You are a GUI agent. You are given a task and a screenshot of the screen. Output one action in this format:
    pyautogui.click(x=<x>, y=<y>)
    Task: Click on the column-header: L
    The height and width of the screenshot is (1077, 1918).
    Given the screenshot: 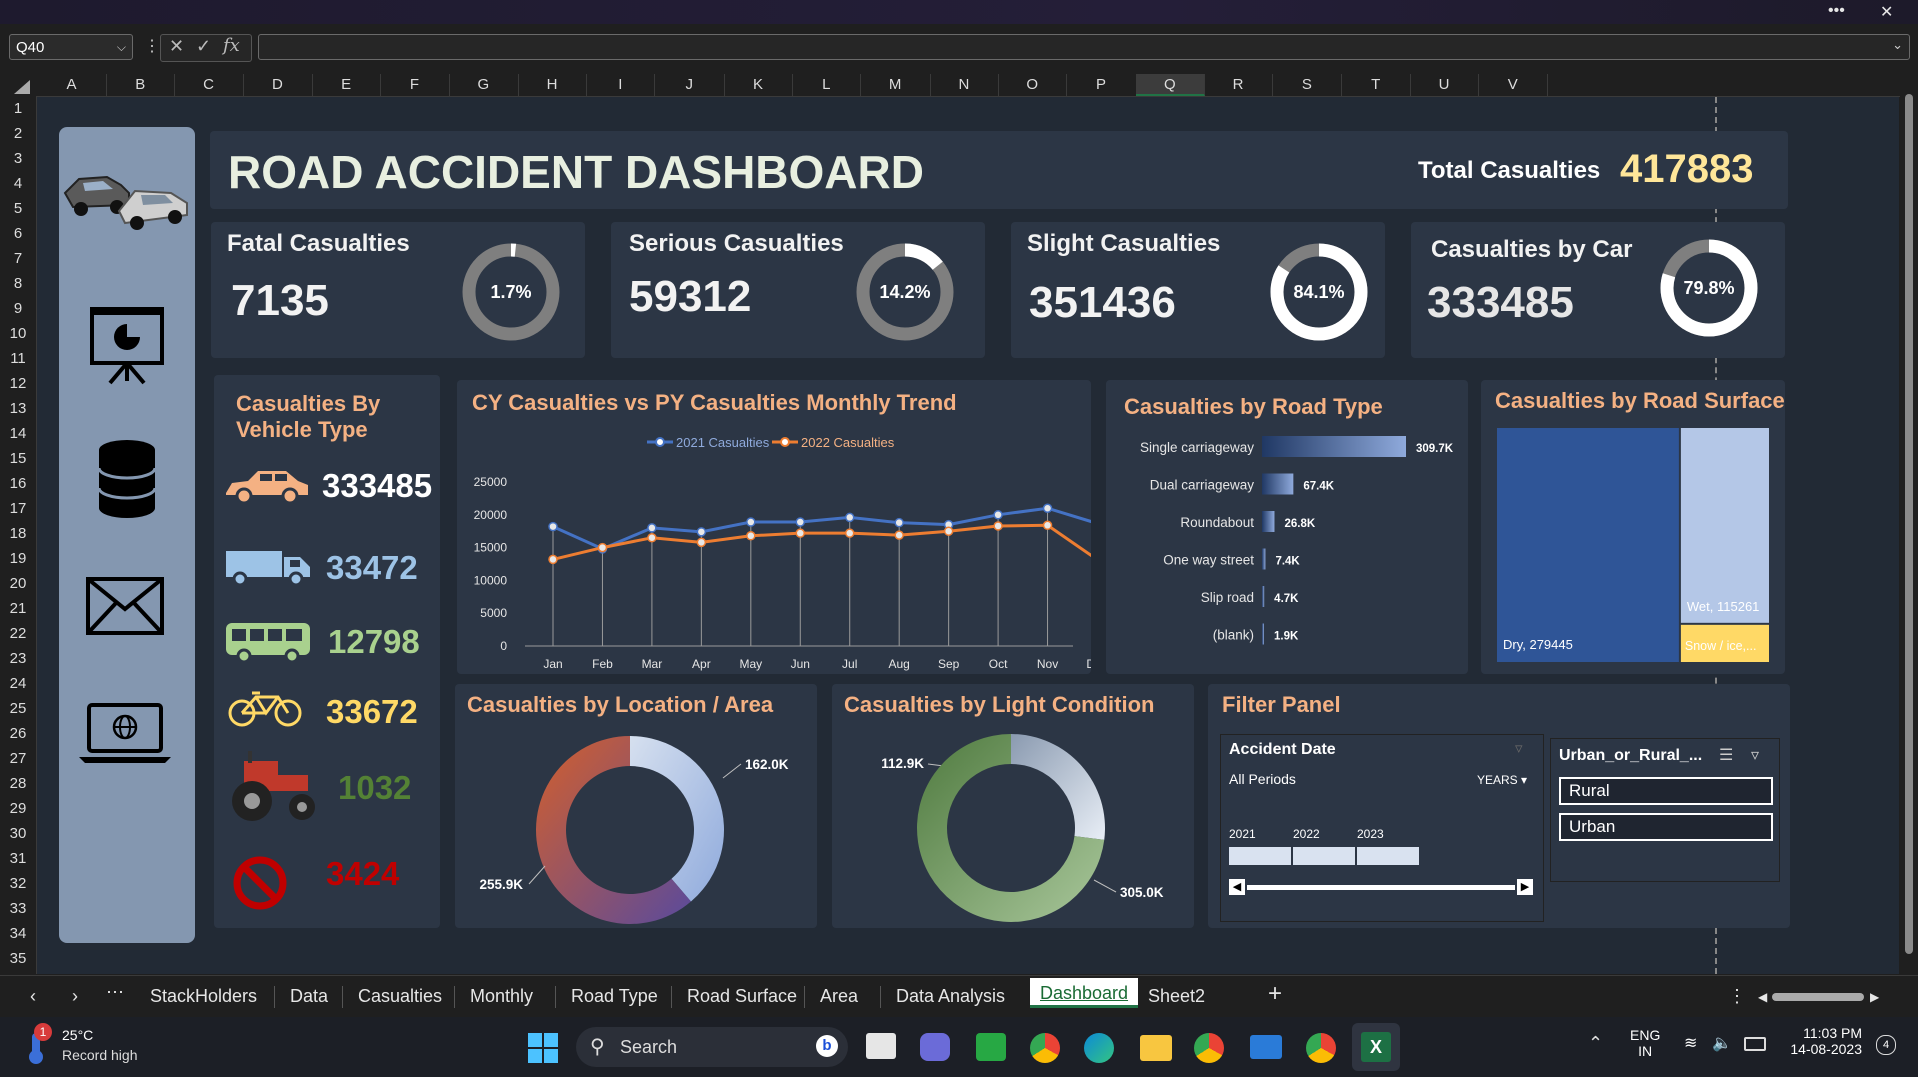 What is the action you would take?
    pyautogui.click(x=827, y=85)
    